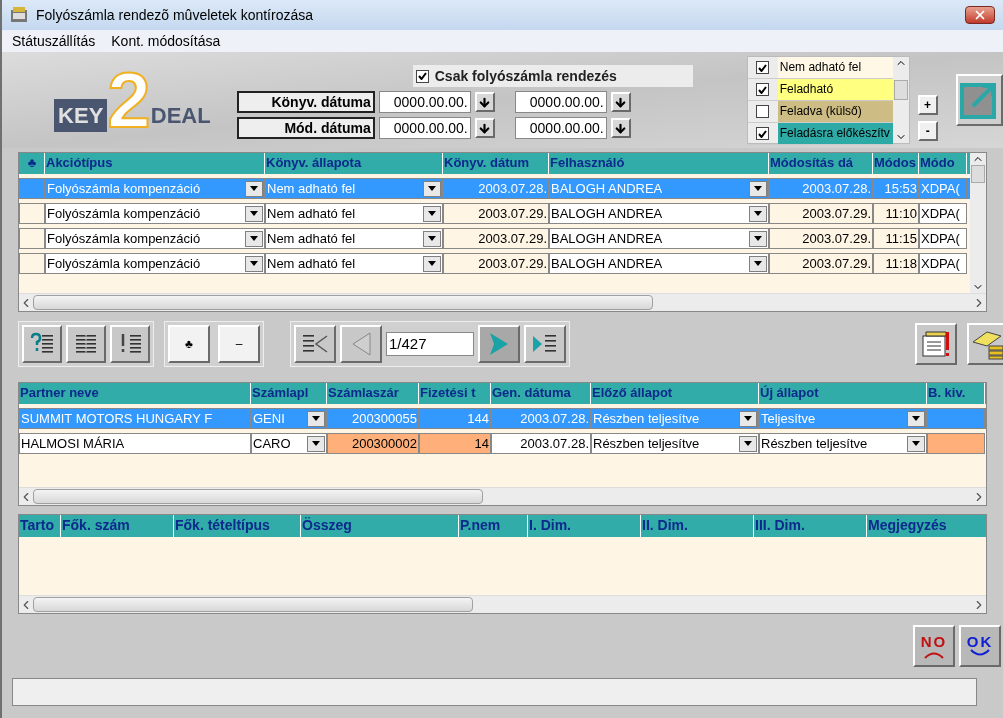 This screenshot has width=1003, height=718. I want to click on table-row: Folyószámla kompenzáció Nem adható fel 2003.07.29. BALOGH ANDREA 2003.07.29. 11:15 XDPA(, so click(494, 238).